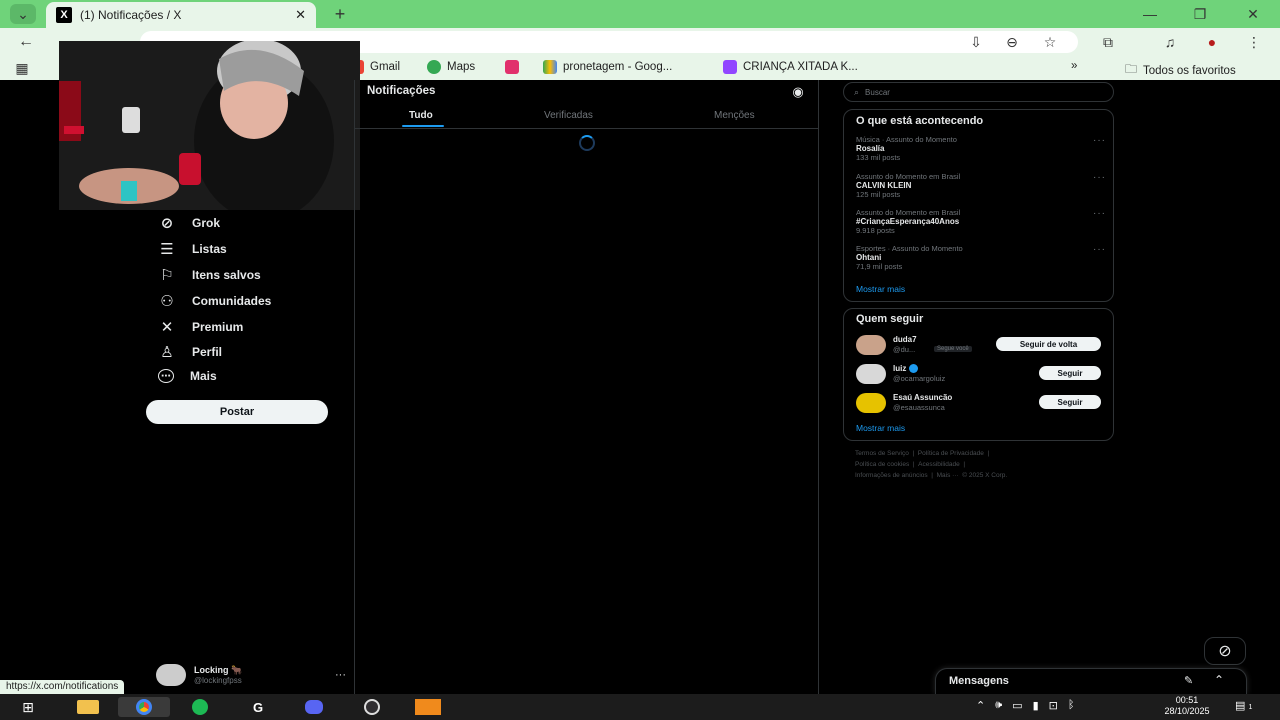 The width and height of the screenshot is (1280, 720). Describe the element at coordinates (857, 91) in the screenshot. I see `search-icon: ⌕` at that location.